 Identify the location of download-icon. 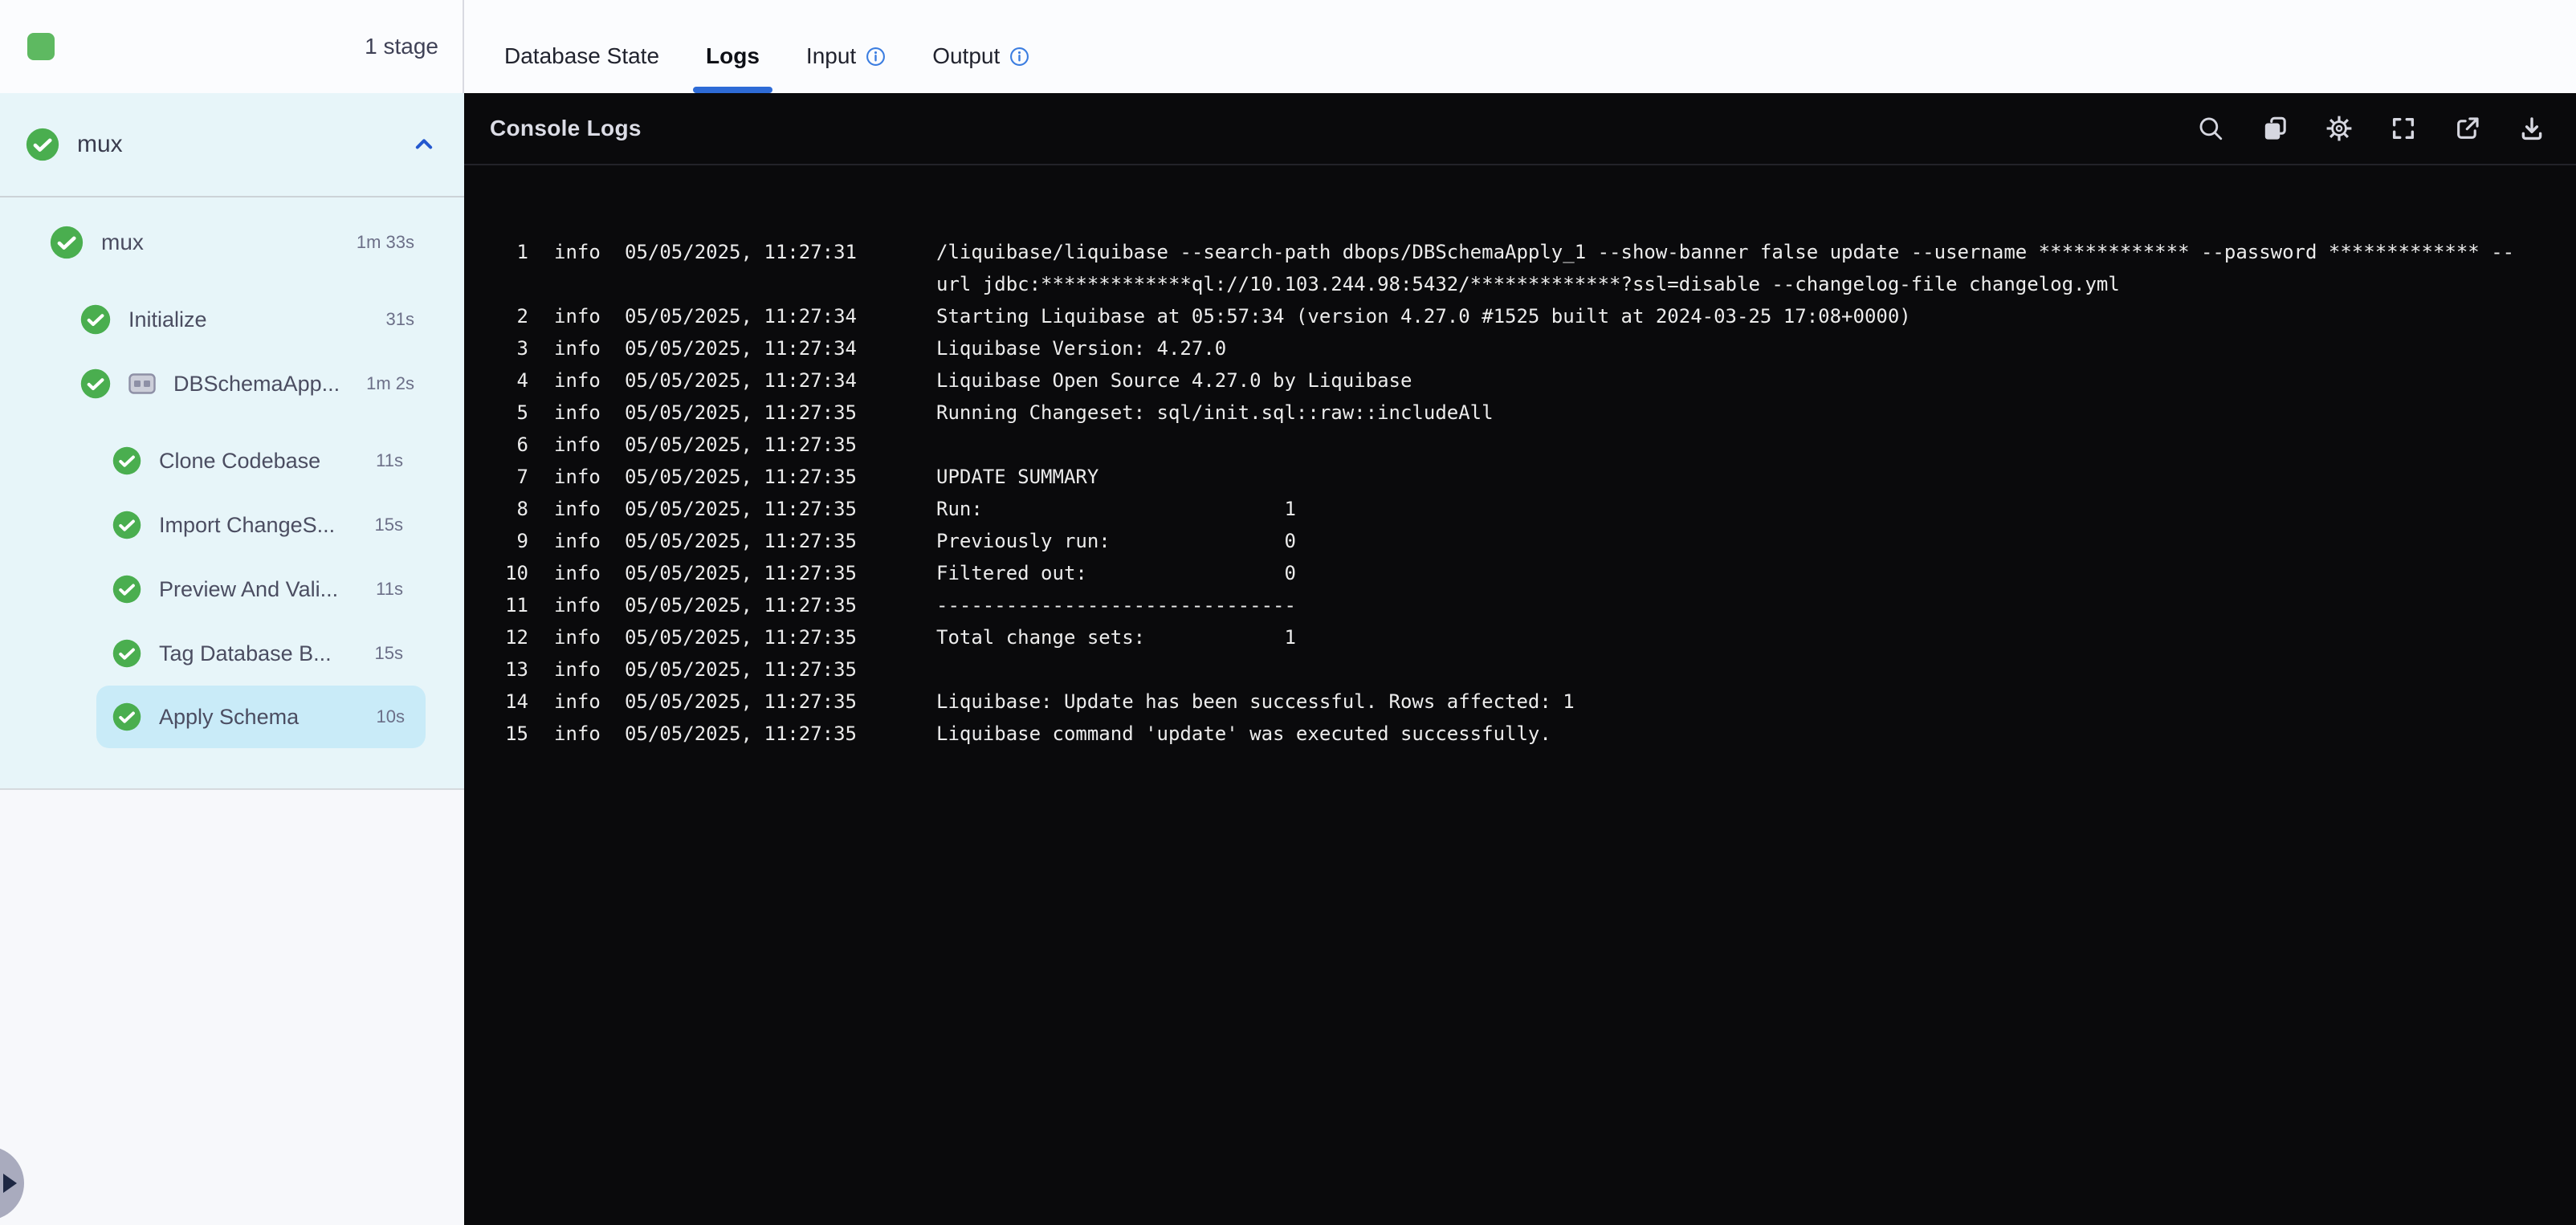
(2531, 128).